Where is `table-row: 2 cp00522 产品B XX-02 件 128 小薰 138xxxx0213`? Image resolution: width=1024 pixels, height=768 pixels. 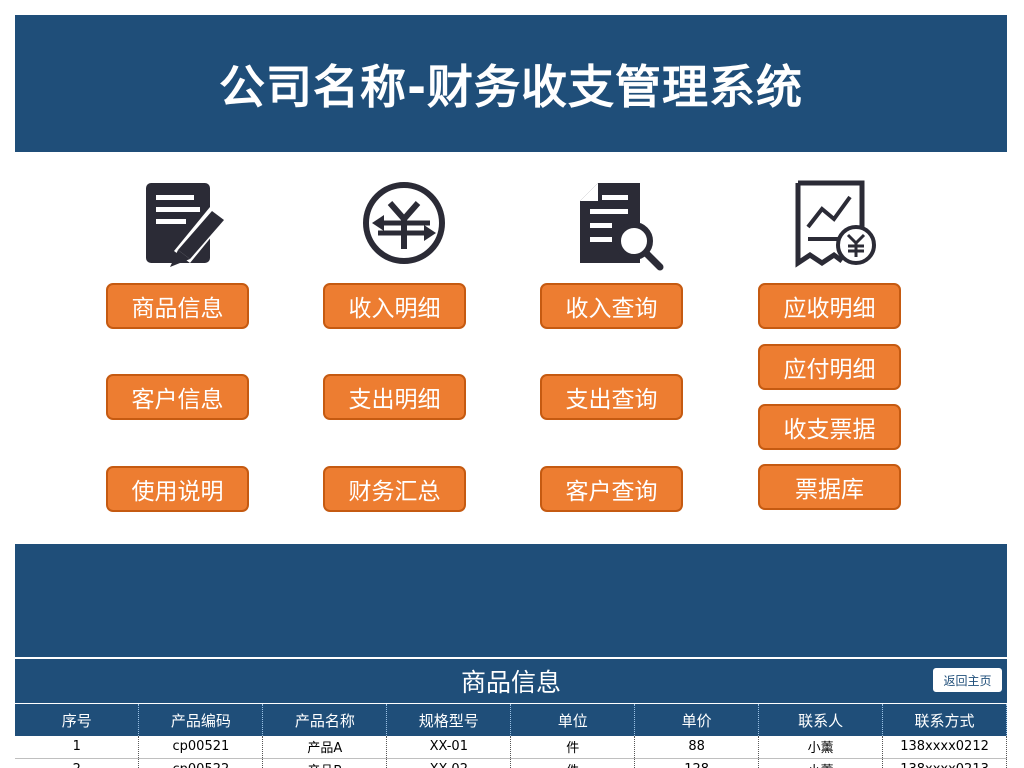 table-row: 2 cp00522 产品B XX-02 件 128 小薰 138xxxx0213 is located at coordinates (511, 763).